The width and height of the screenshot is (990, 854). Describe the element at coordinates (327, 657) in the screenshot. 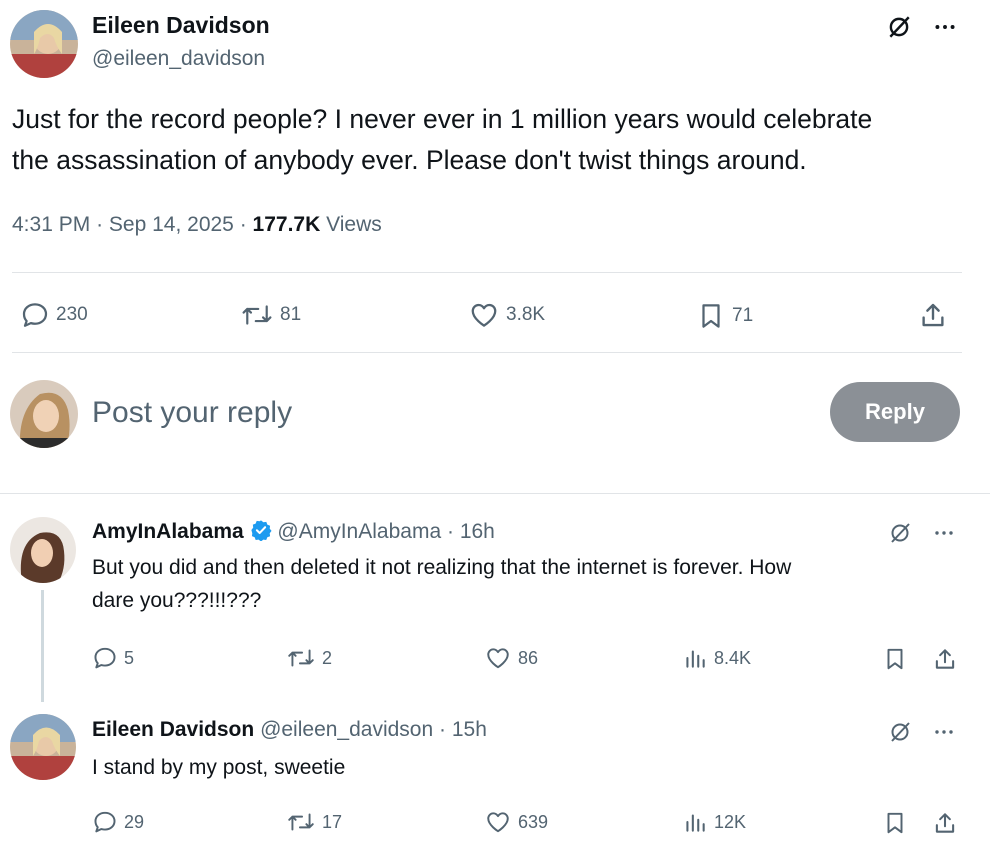

I see `repost-count: 2` at that location.